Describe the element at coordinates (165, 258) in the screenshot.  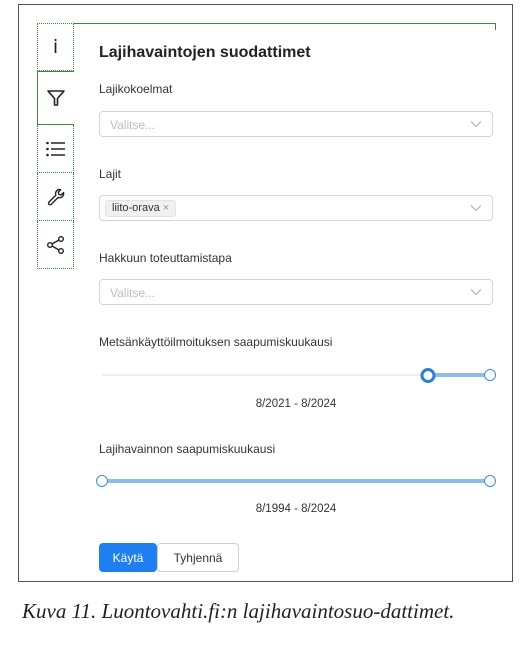
I see `harvest-method-label: Hakkuun toteuttamistapa` at that location.